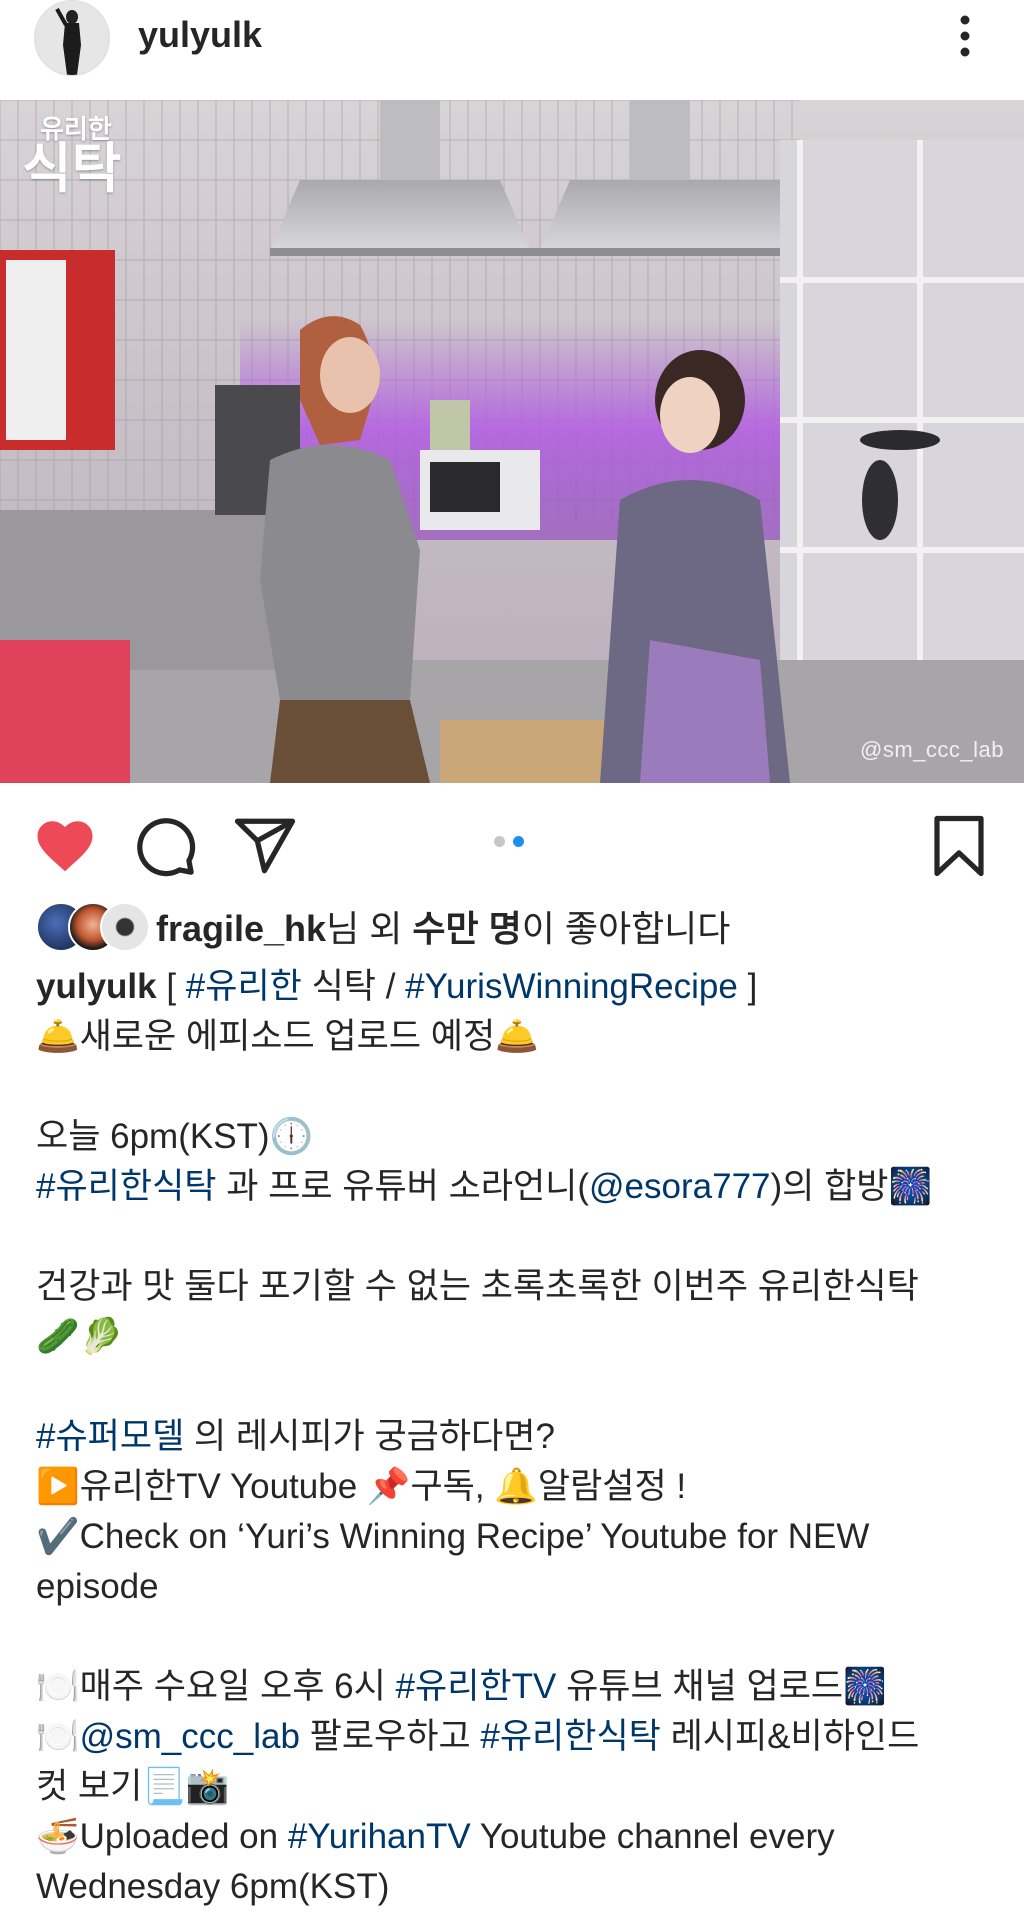 The image size is (1024, 1915). I want to click on carousel-dot-active, so click(518, 841).